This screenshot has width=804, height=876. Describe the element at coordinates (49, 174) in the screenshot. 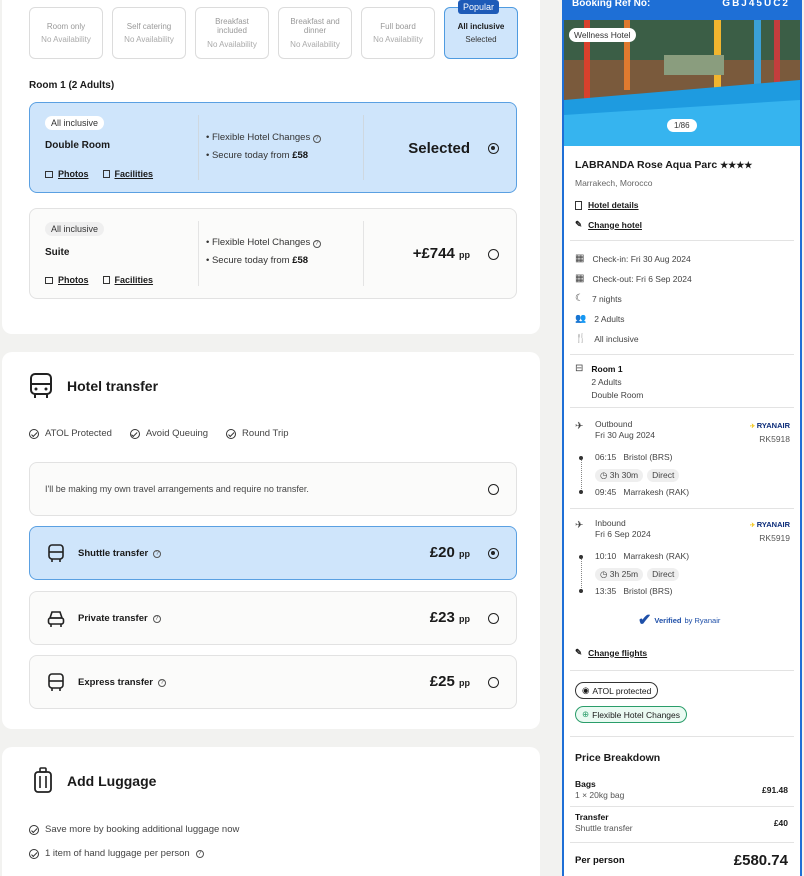

I see `image-icon` at that location.